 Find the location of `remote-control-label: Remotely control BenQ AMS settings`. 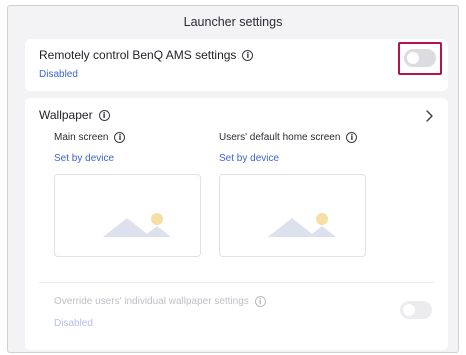

remote-control-label: Remotely control BenQ AMS settings is located at coordinates (138, 55).